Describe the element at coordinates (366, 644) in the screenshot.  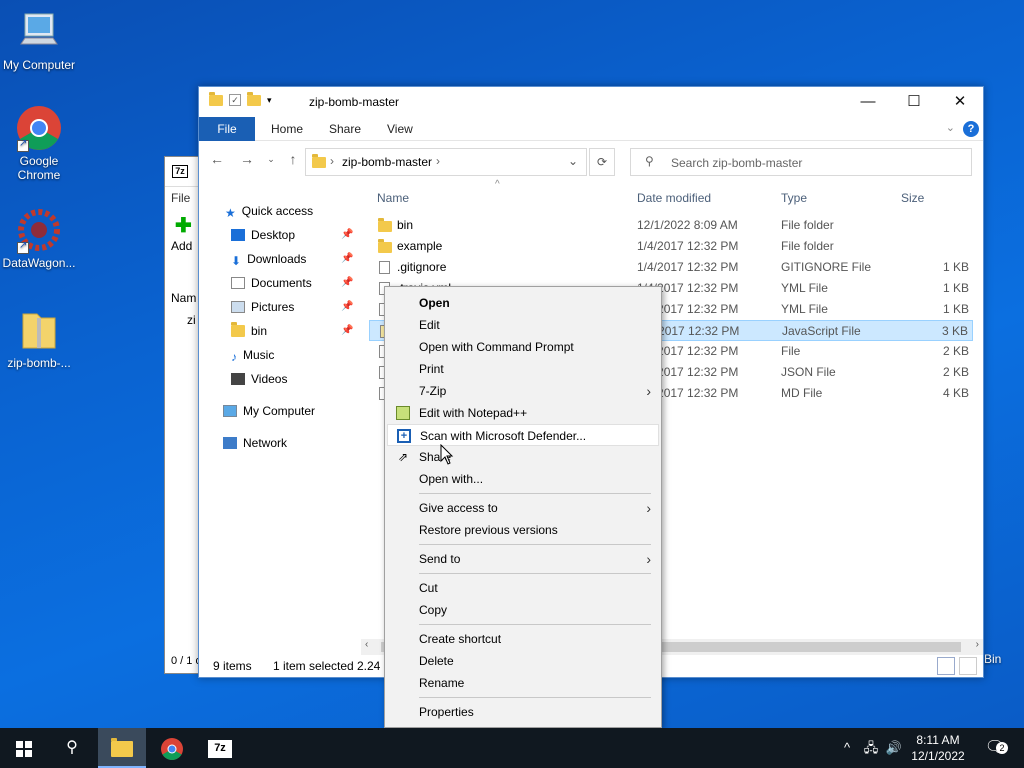
I see `scroll-left-icon: ‹` at that location.